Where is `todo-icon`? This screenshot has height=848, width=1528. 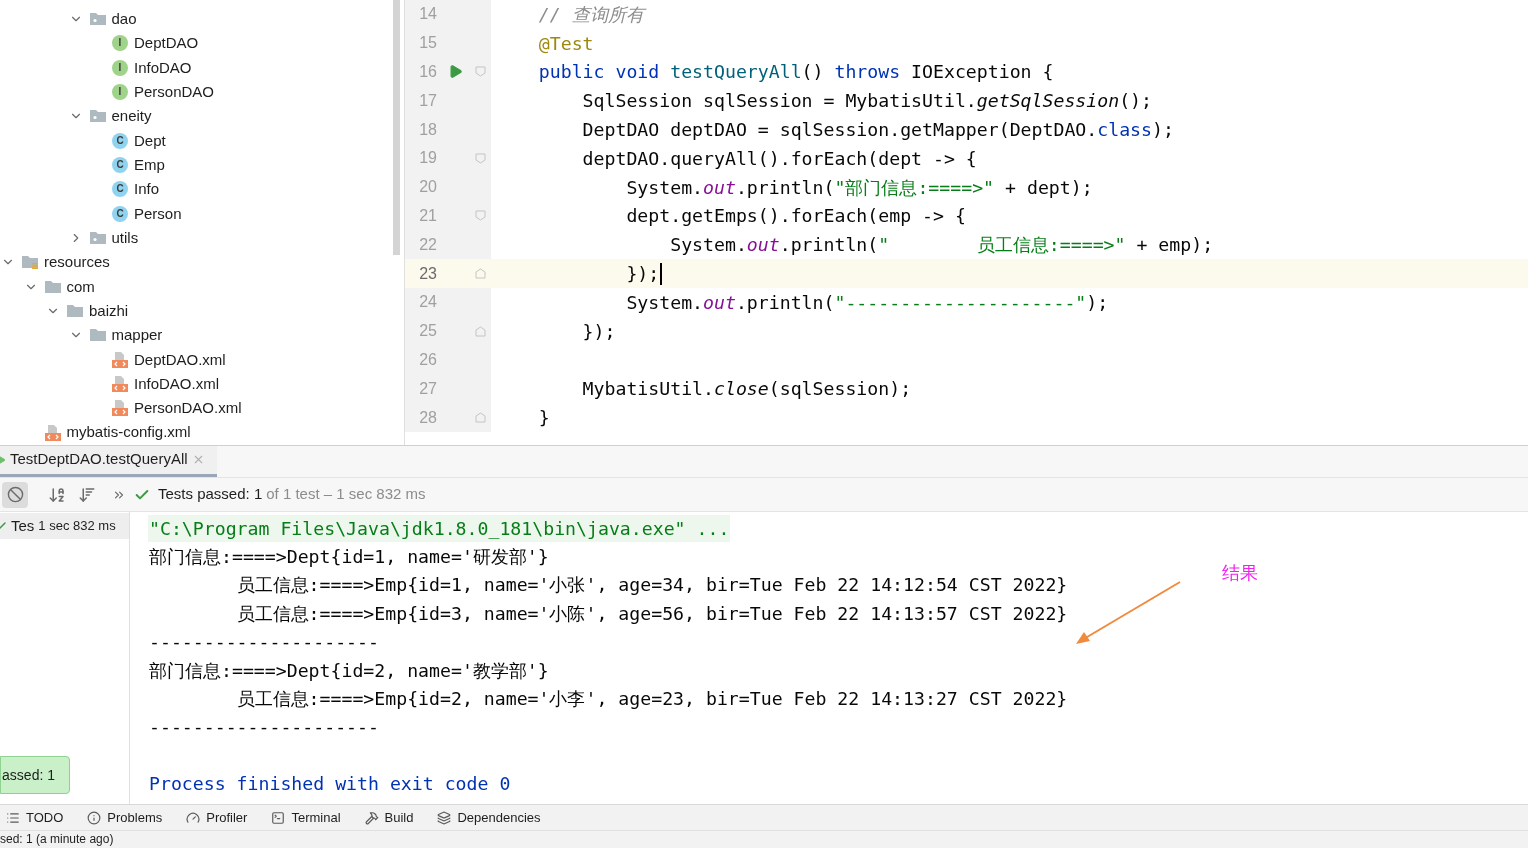 todo-icon is located at coordinates (13, 817).